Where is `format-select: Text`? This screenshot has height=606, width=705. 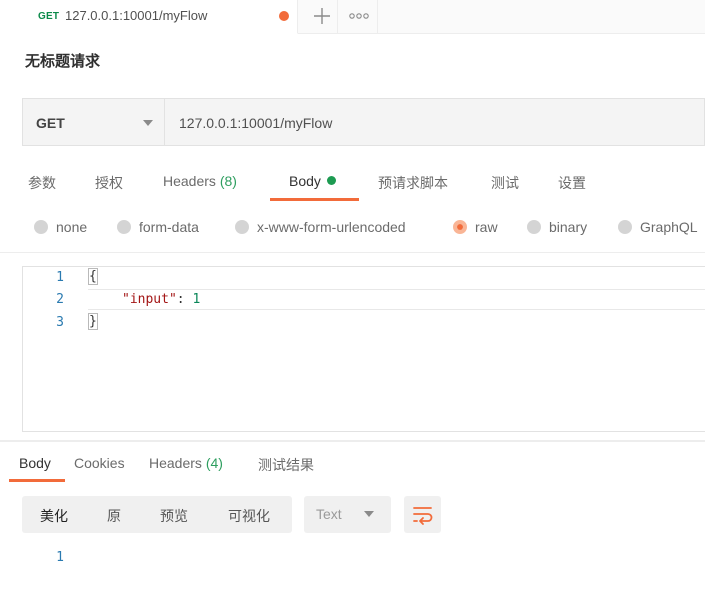 format-select: Text is located at coordinates (347, 514).